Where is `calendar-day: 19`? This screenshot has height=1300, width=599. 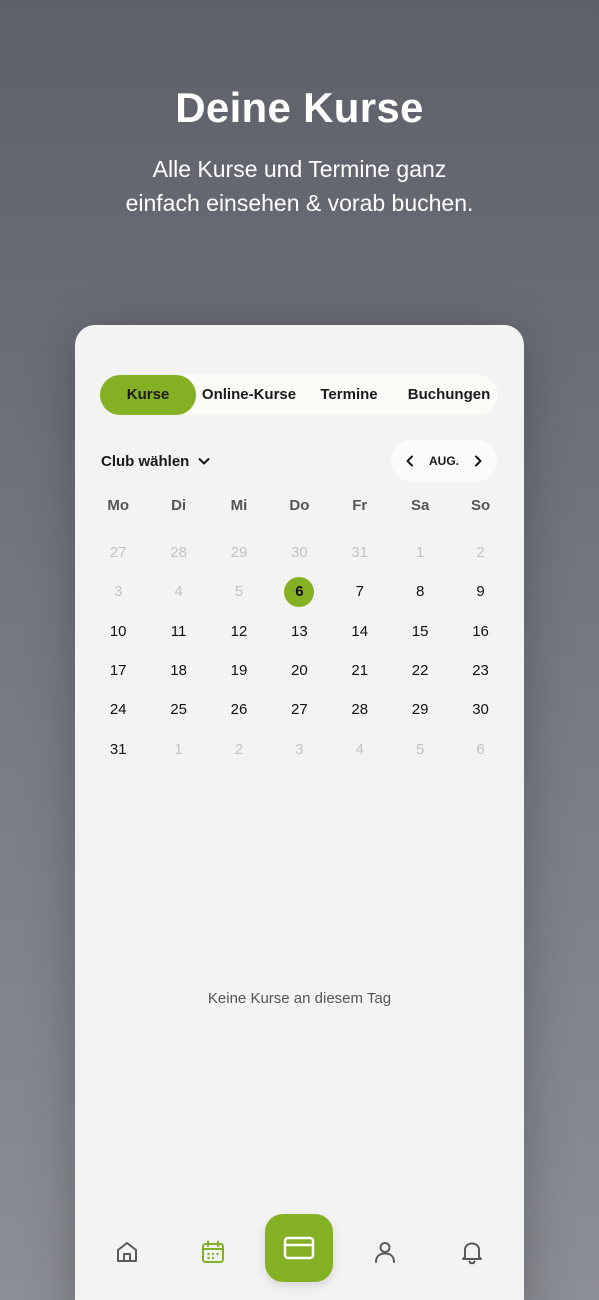
calendar-day: 19 is located at coordinates (239, 670).